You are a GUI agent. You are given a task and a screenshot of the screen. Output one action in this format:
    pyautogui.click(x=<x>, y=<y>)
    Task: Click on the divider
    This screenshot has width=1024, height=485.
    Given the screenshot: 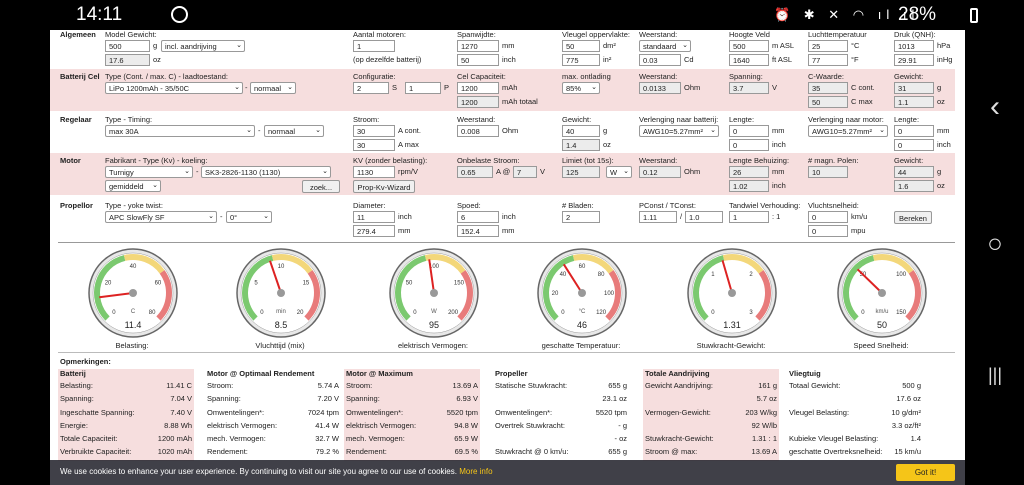 What is the action you would take?
    pyautogui.click(x=506, y=242)
    